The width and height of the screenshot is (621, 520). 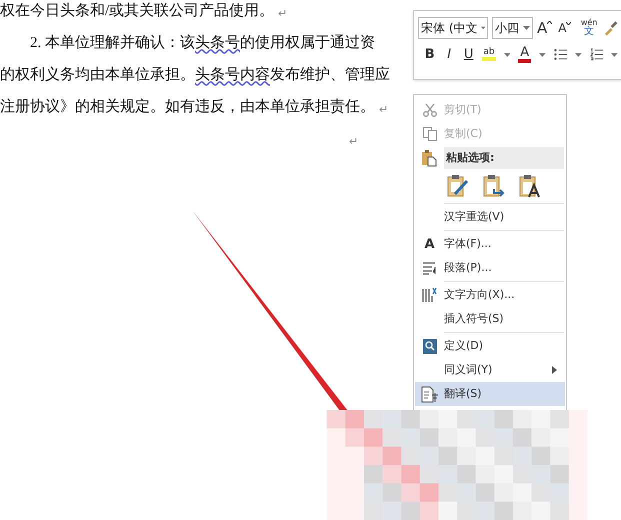 What do you see at coordinates (195, 74) in the screenshot?
I see `document-text: 的权利义务均由本单位承担。头条号内容发布维护、管理应` at bounding box center [195, 74].